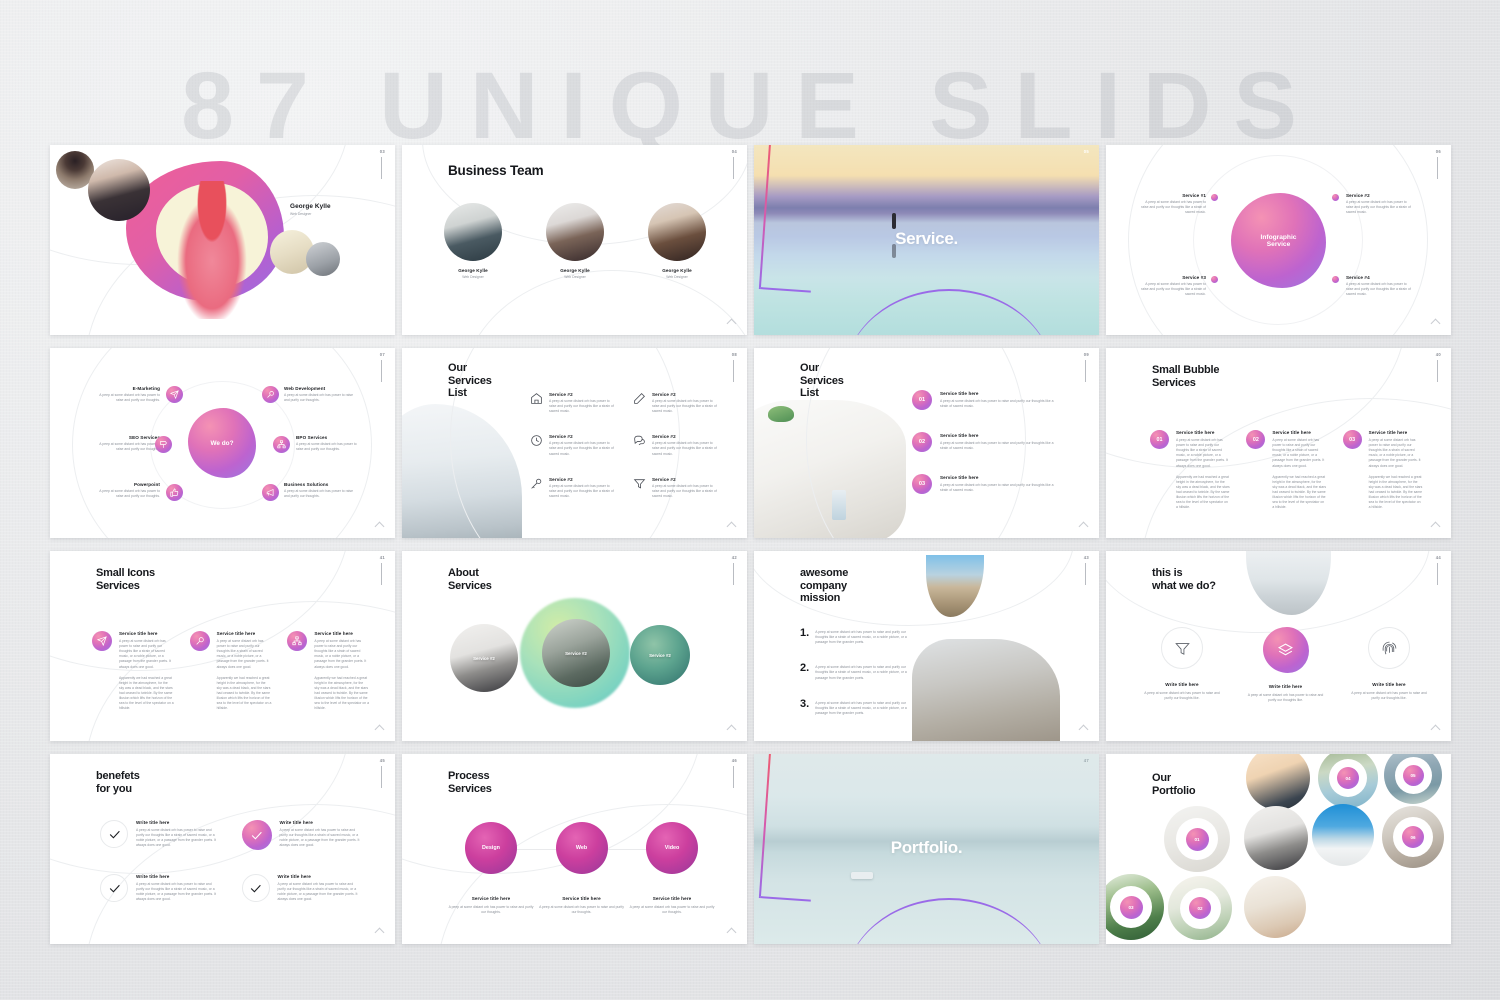 This screenshot has width=1500, height=1000. Describe the element at coordinates (222, 240) in the screenshot. I see `slide-cover-profile: George Kylle Web Designer 03` at that location.